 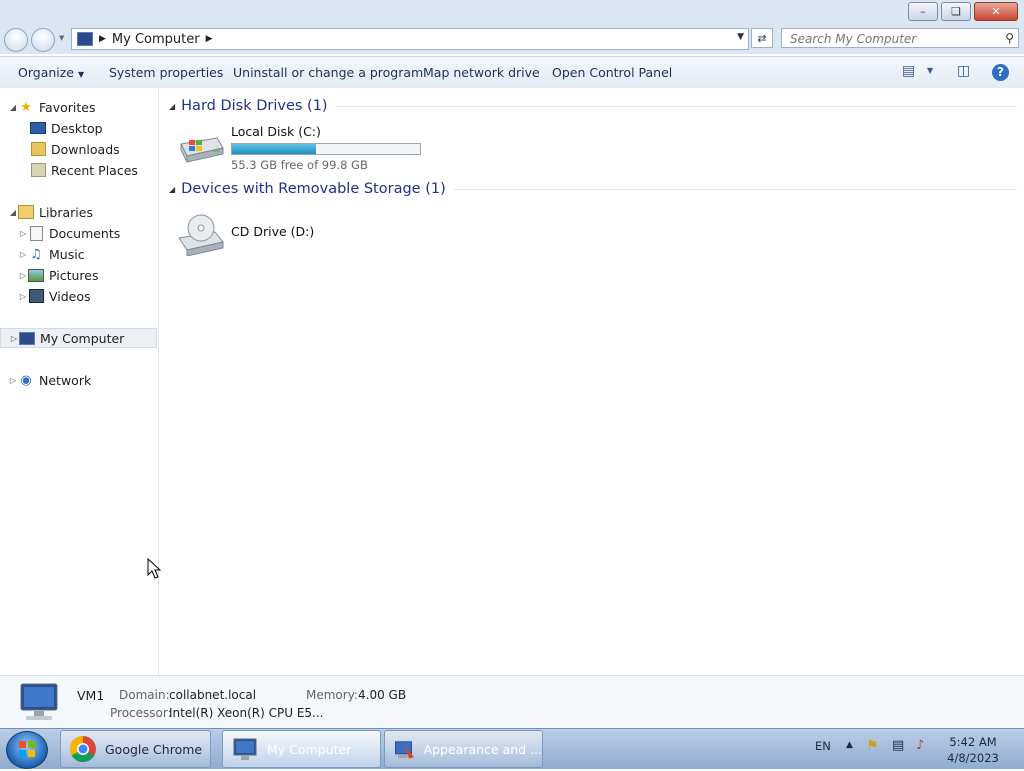 What do you see at coordinates (78, 254) in the screenshot?
I see `nav-music: ▷ ♫ Music` at bounding box center [78, 254].